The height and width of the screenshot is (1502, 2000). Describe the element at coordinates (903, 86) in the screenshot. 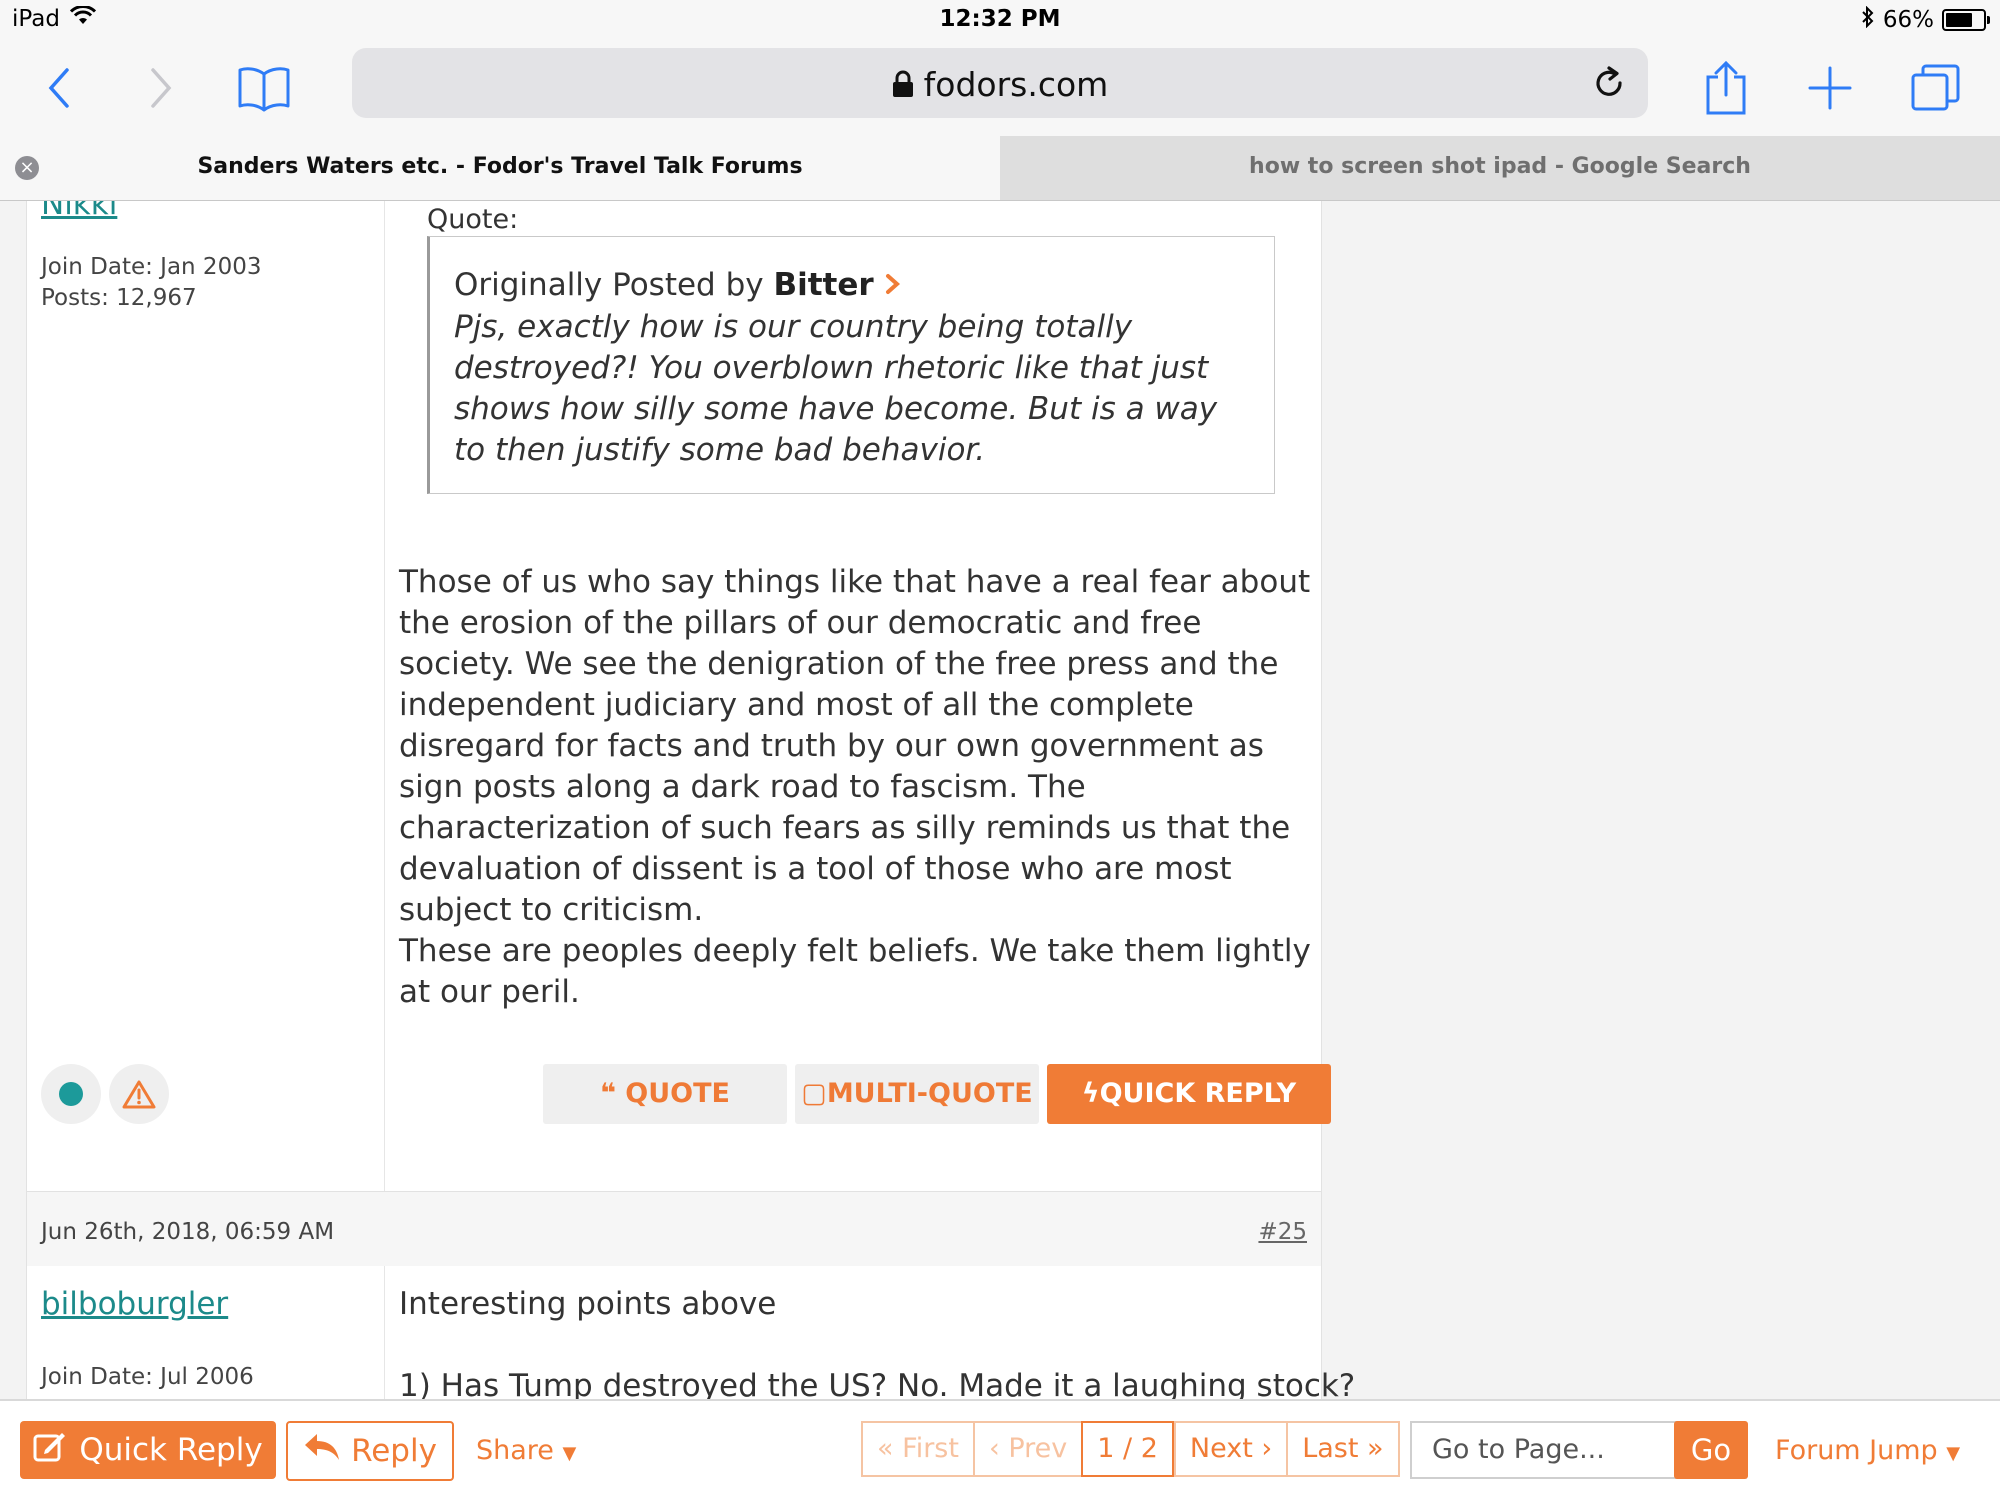

I see `lock-icon` at that location.